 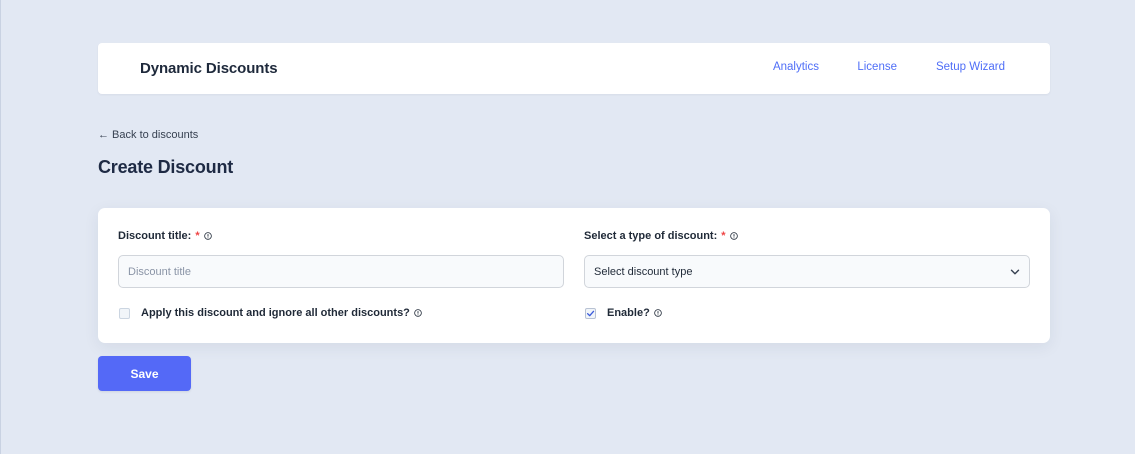 What do you see at coordinates (796, 67) in the screenshot?
I see `nav-link-analytics: Analytics` at bounding box center [796, 67].